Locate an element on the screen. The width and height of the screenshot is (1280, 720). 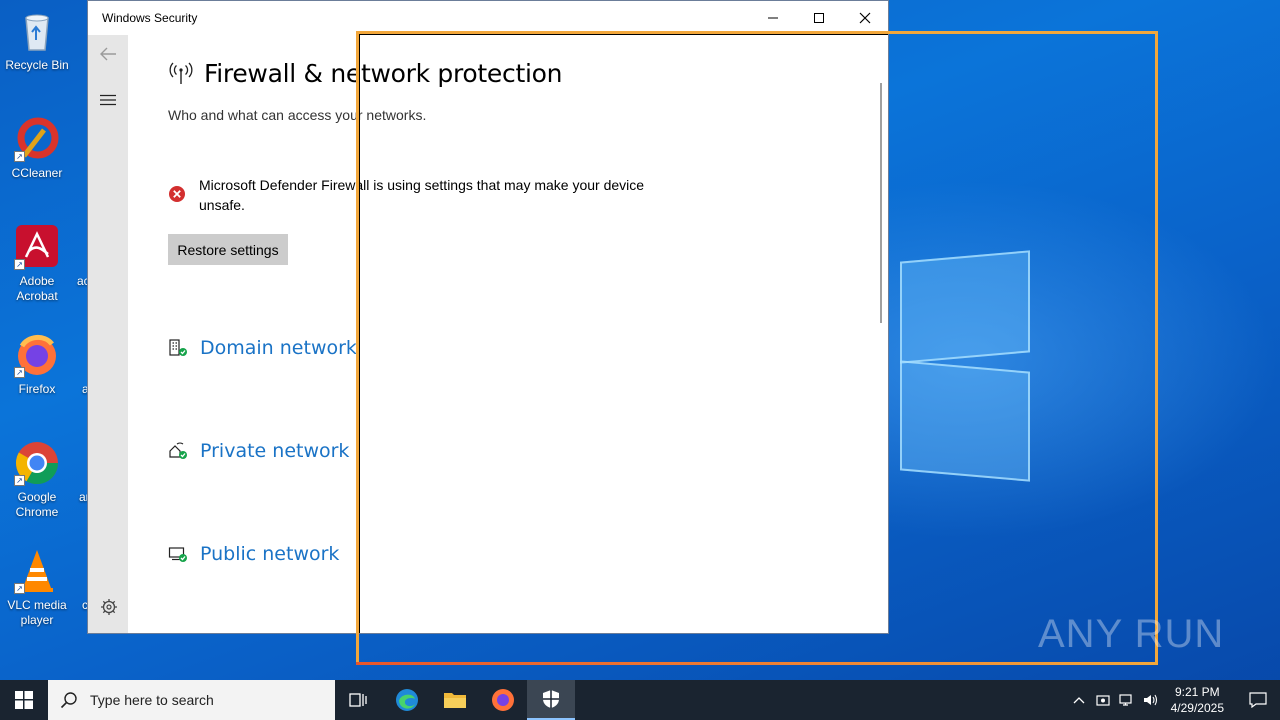
volume-button is located at coordinates (1151, 700).